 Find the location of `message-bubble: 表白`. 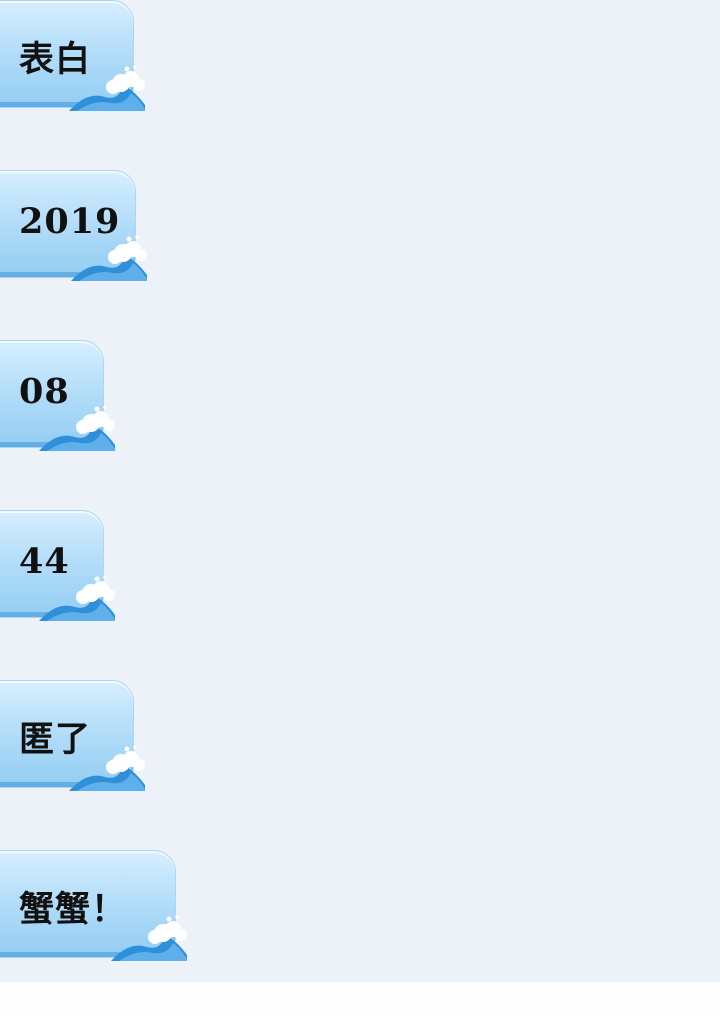

message-bubble: 表白 is located at coordinates (72, 55).